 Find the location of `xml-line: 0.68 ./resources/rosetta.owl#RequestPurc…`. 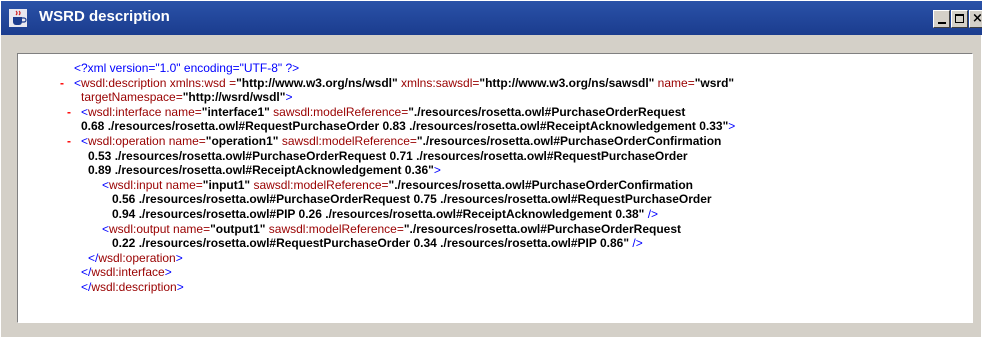

xml-line: 0.68 ./resources/rosetta.owl#RequestPurc… is located at coordinates (493, 126).